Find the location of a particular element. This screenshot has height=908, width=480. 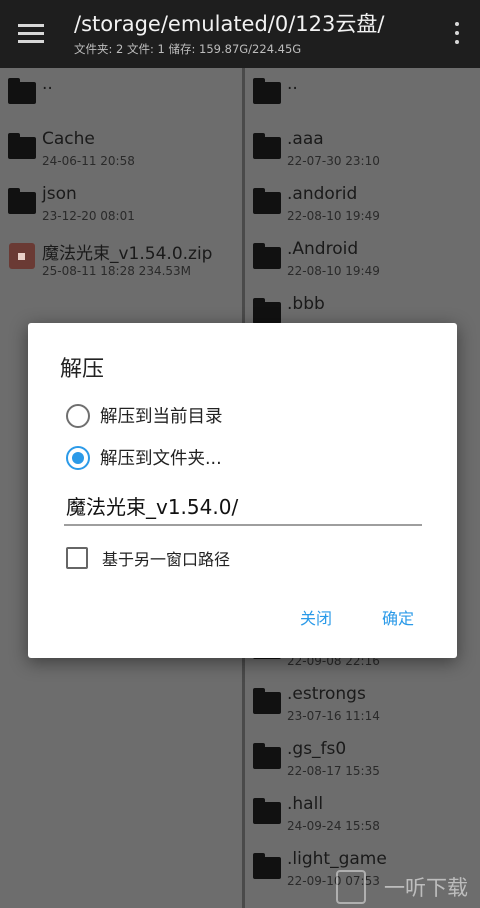

list-item: .andorid 22-08-10 19:49 is located at coordinates (362, 205).